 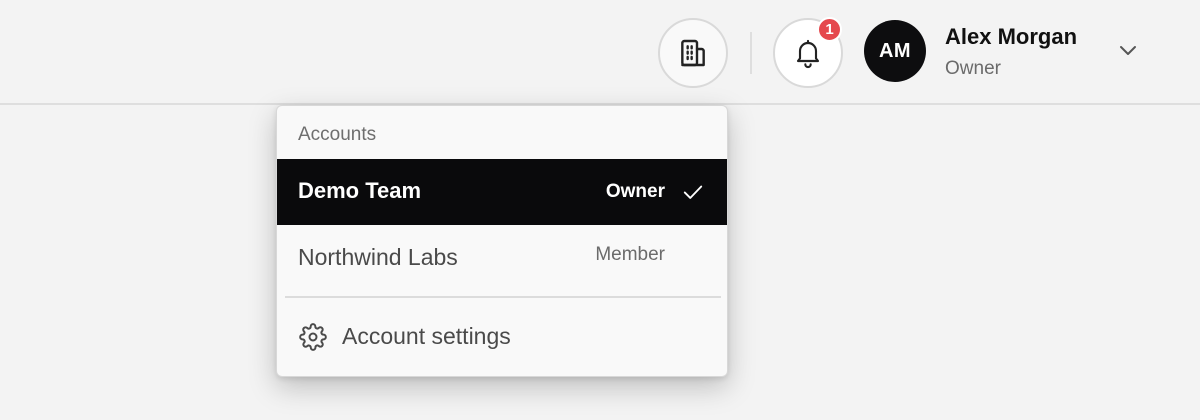 What do you see at coordinates (360, 190) in the screenshot?
I see `account-name: Demo Team` at bounding box center [360, 190].